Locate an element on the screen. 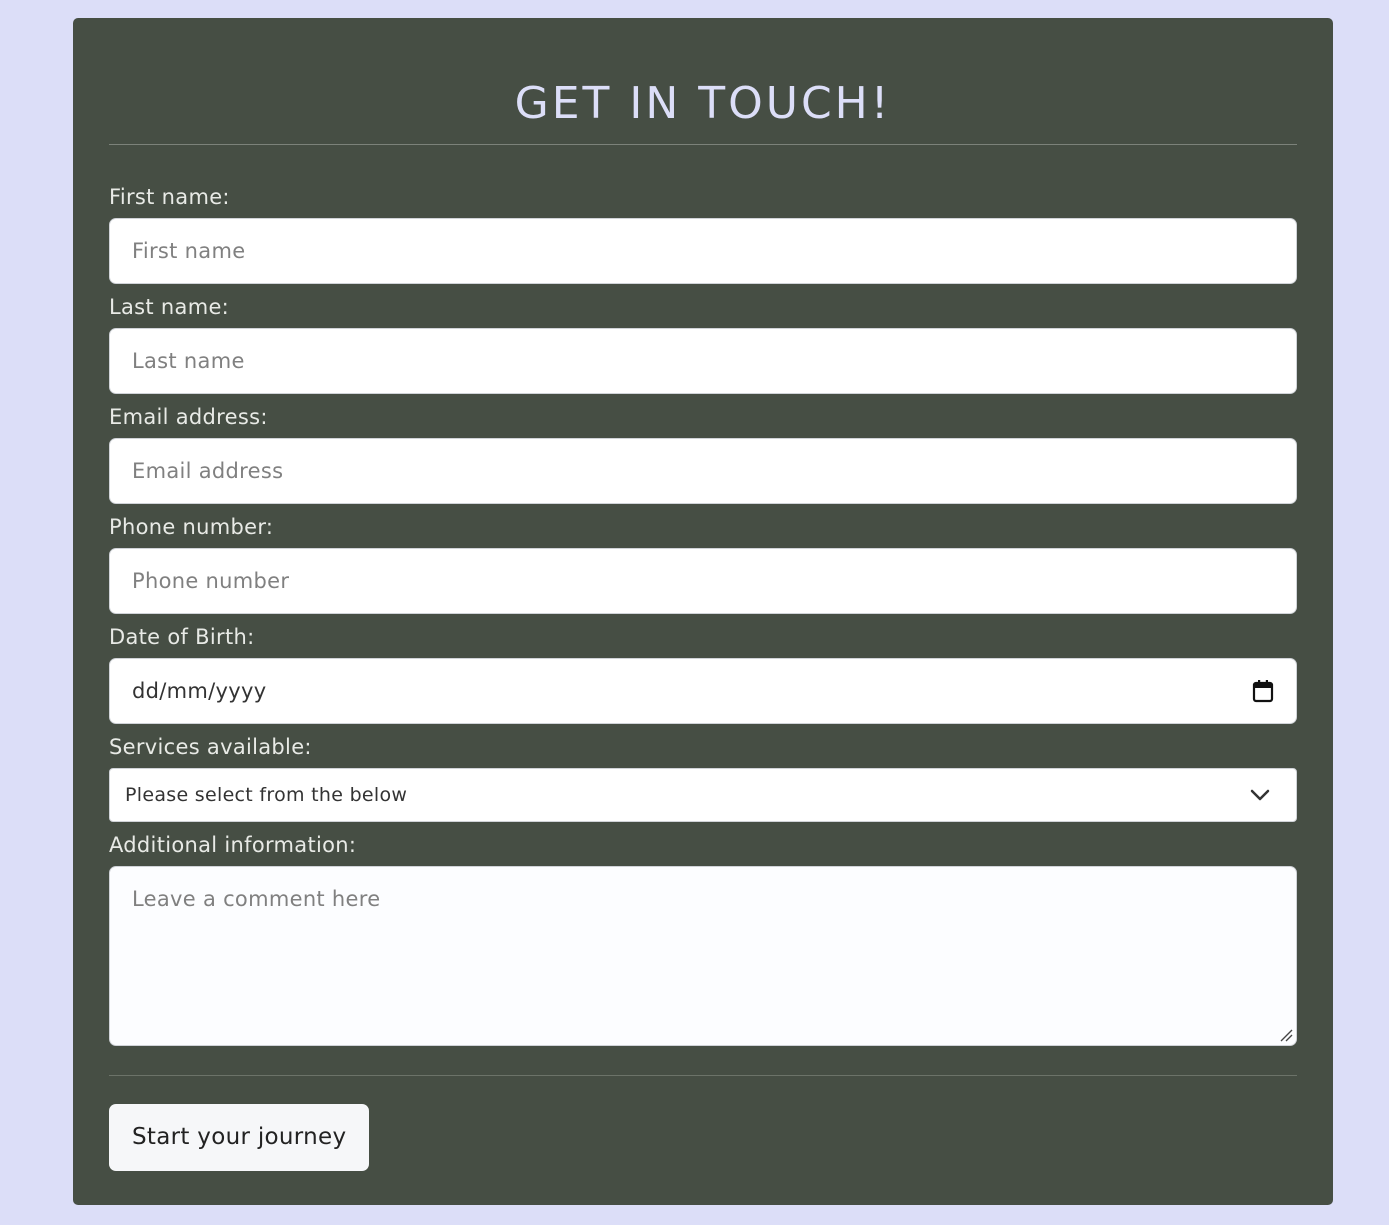 The width and height of the screenshot is (1389, 1225). last-name-input: Last name is located at coordinates (703, 361).